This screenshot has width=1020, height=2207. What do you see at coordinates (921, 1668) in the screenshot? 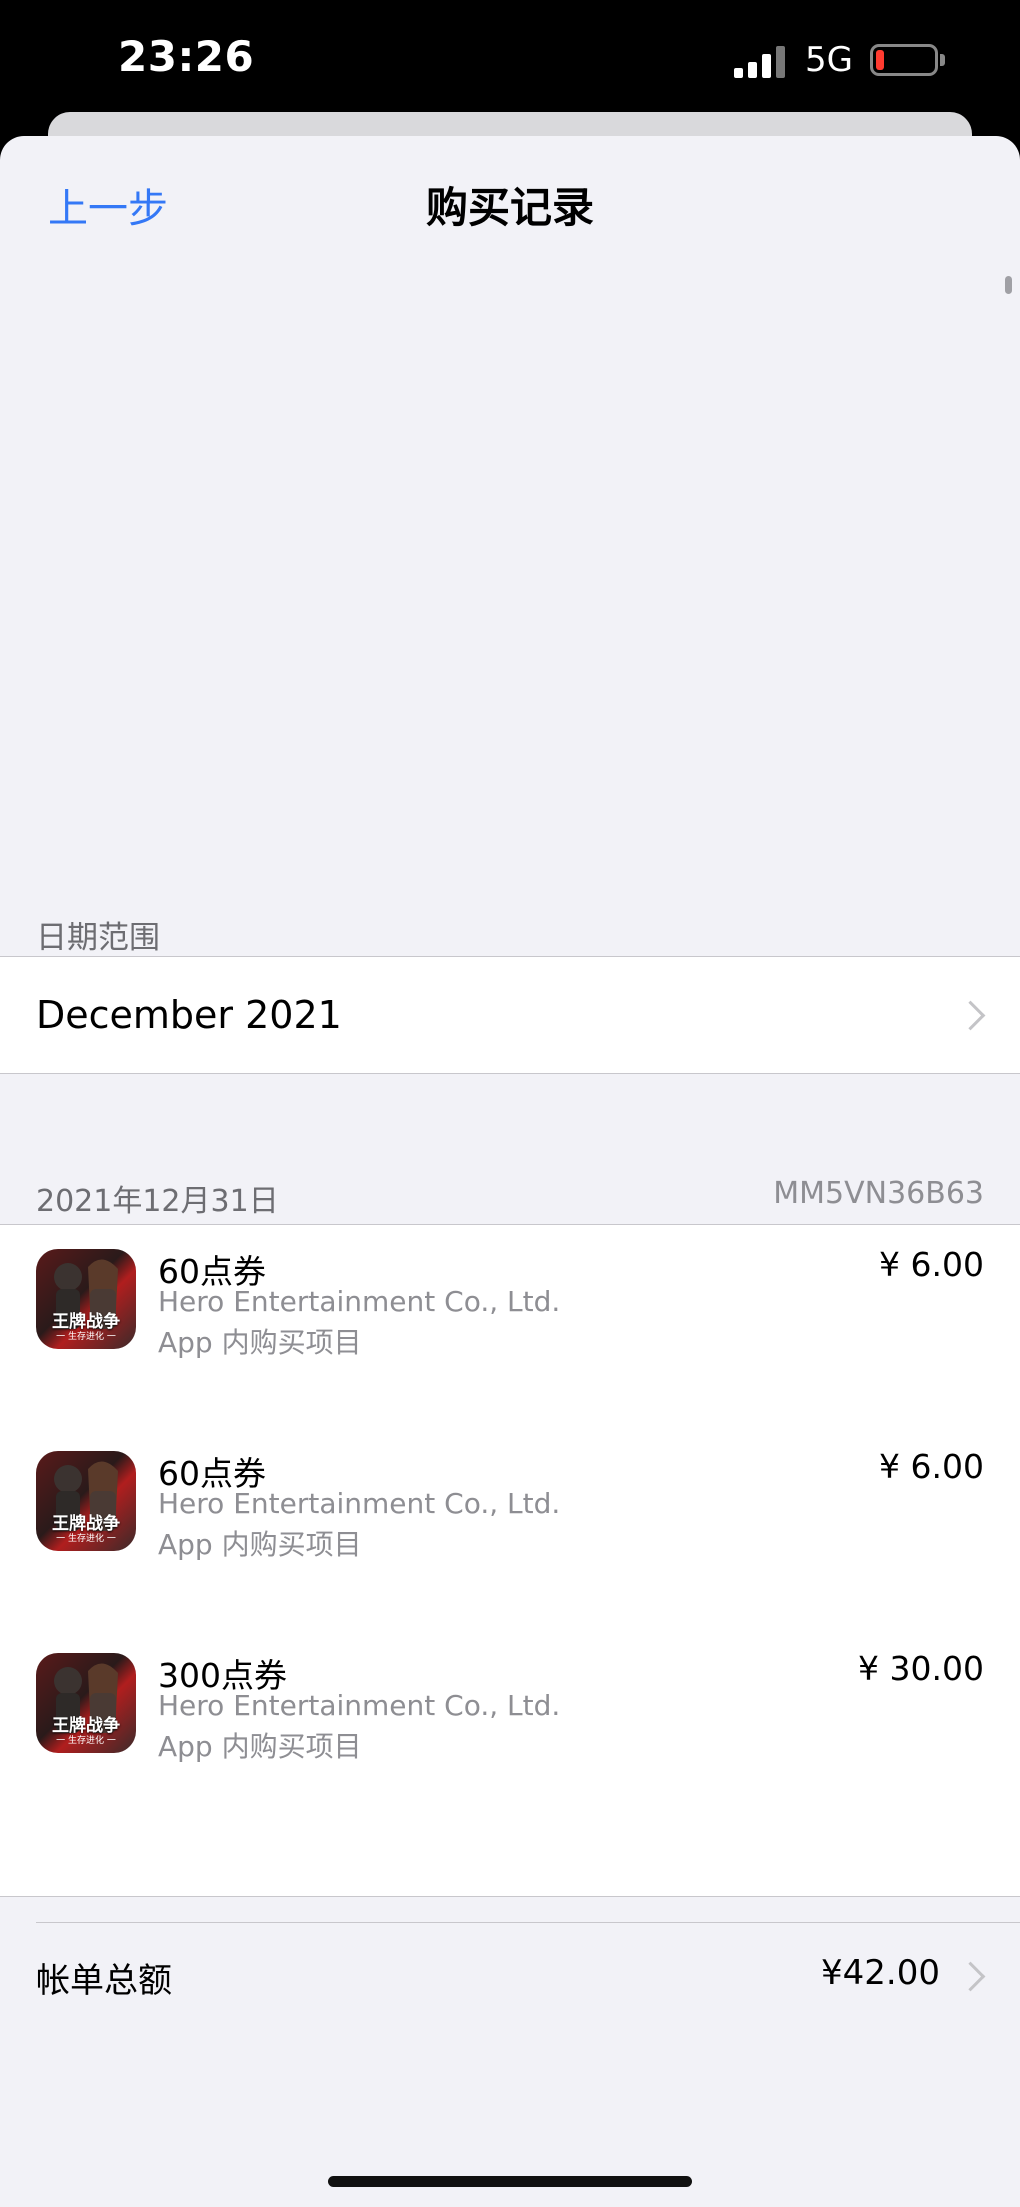
I see `item-price: ¥ 30.00` at bounding box center [921, 1668].